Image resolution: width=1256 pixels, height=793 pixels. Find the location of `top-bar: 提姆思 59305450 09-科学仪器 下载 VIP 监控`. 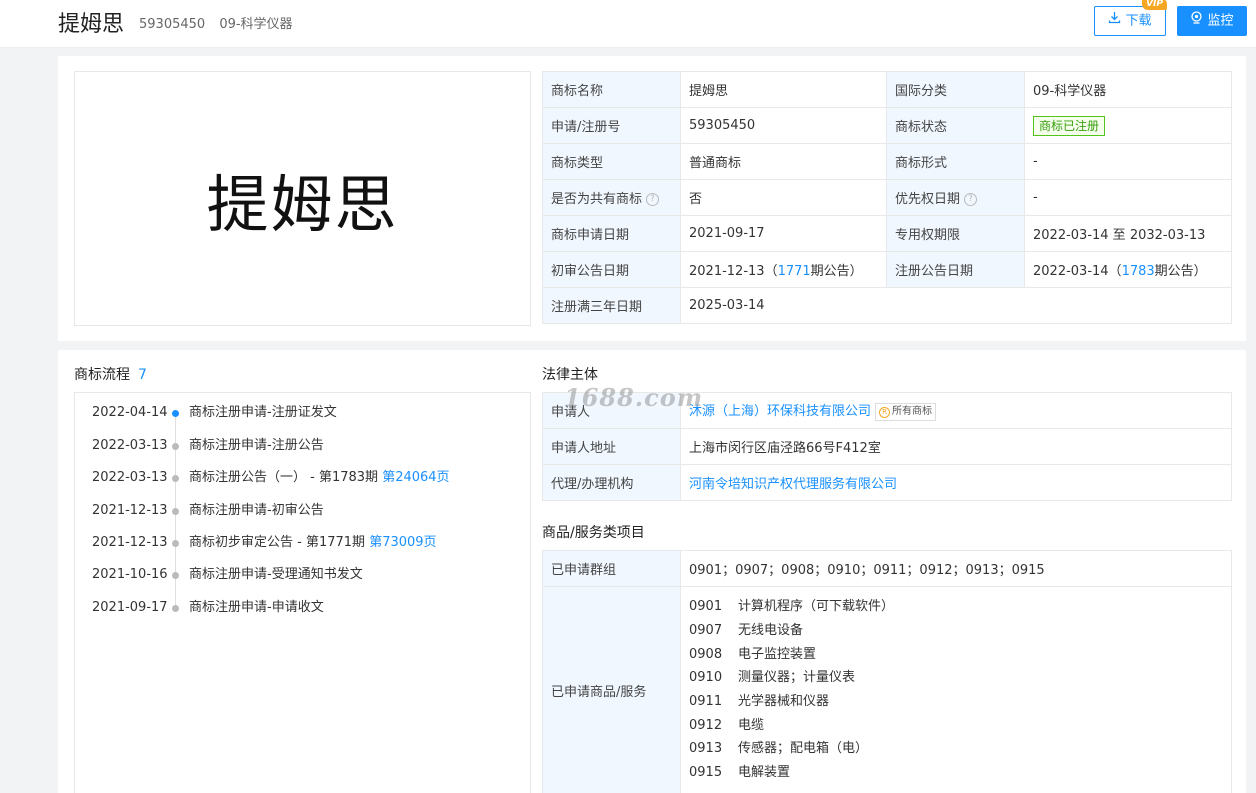

top-bar: 提姆思 59305450 09-科学仪器 下载 VIP 监控 is located at coordinates (628, 24).